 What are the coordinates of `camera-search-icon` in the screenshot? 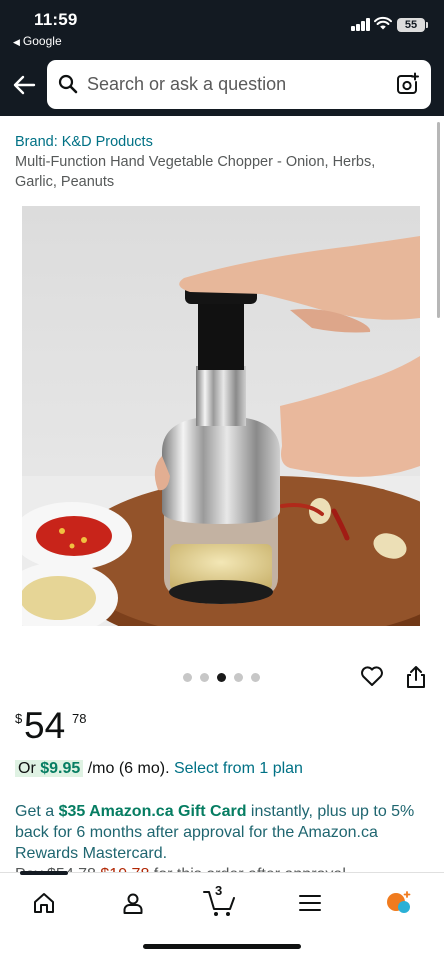 It's located at (407, 84).